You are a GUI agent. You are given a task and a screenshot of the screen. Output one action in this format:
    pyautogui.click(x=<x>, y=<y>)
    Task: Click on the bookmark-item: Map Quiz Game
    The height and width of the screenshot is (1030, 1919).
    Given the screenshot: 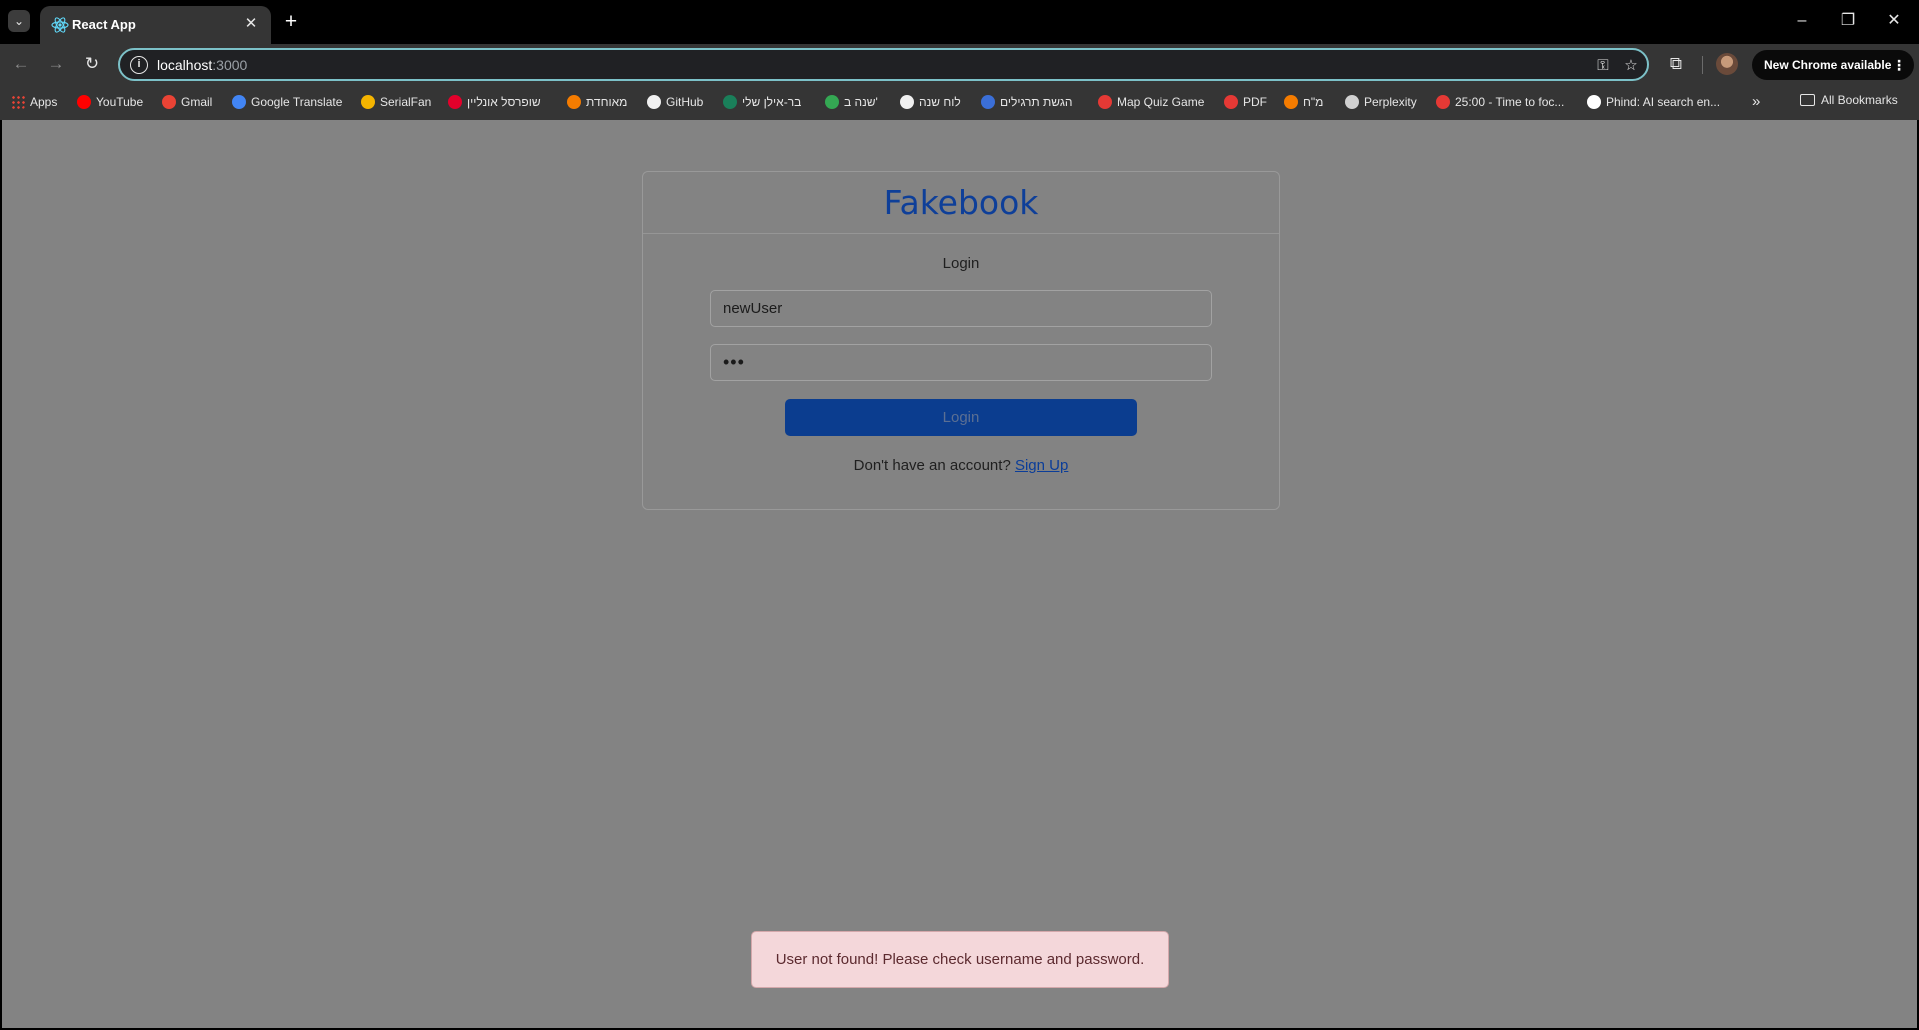 What is the action you would take?
    pyautogui.click(x=1151, y=102)
    